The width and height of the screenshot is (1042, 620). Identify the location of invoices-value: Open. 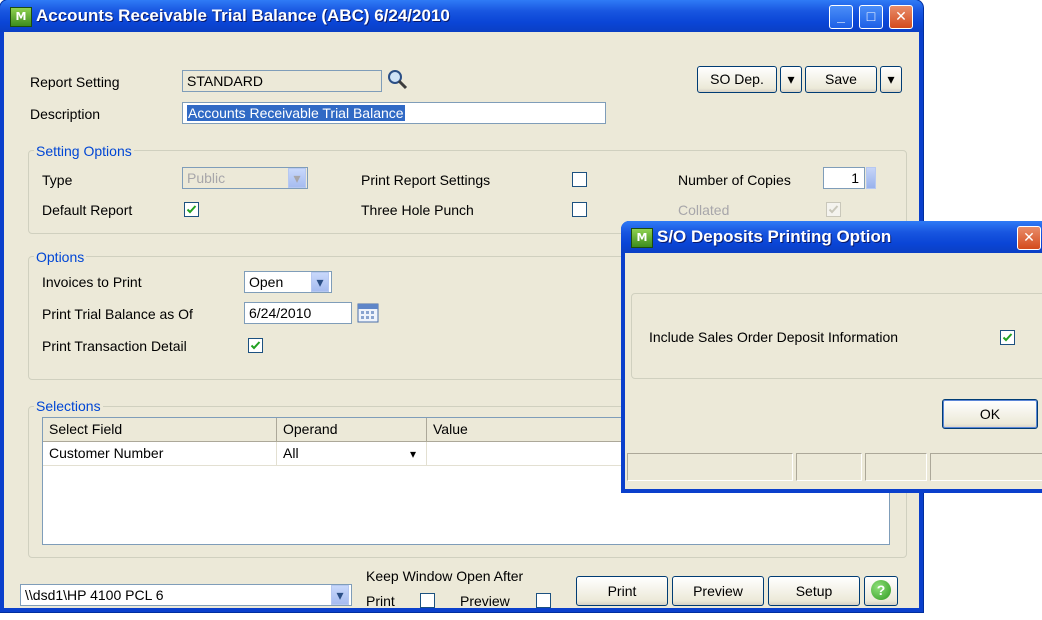
(266, 282).